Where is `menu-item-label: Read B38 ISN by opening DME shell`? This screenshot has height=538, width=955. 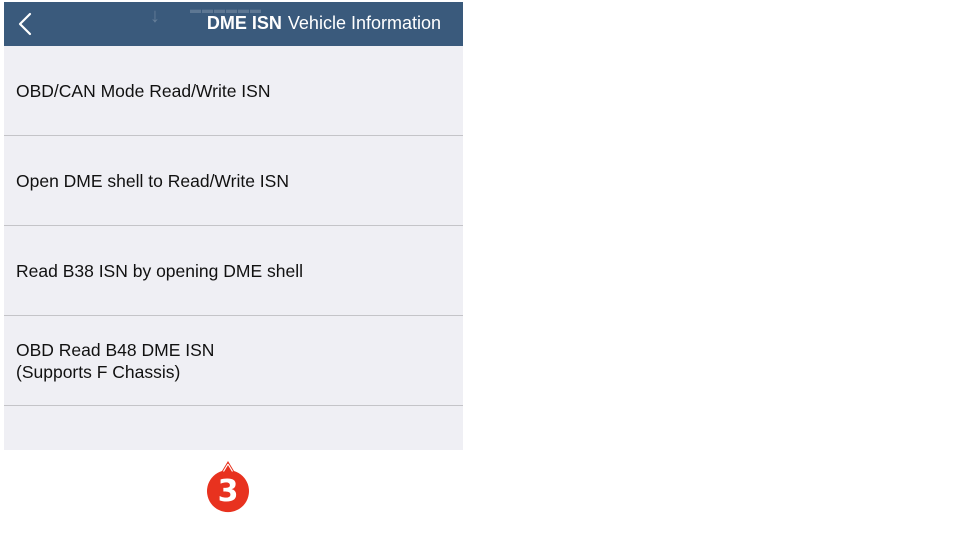
menu-item-label: Read B38 ISN by opening DME shell is located at coordinates (159, 270).